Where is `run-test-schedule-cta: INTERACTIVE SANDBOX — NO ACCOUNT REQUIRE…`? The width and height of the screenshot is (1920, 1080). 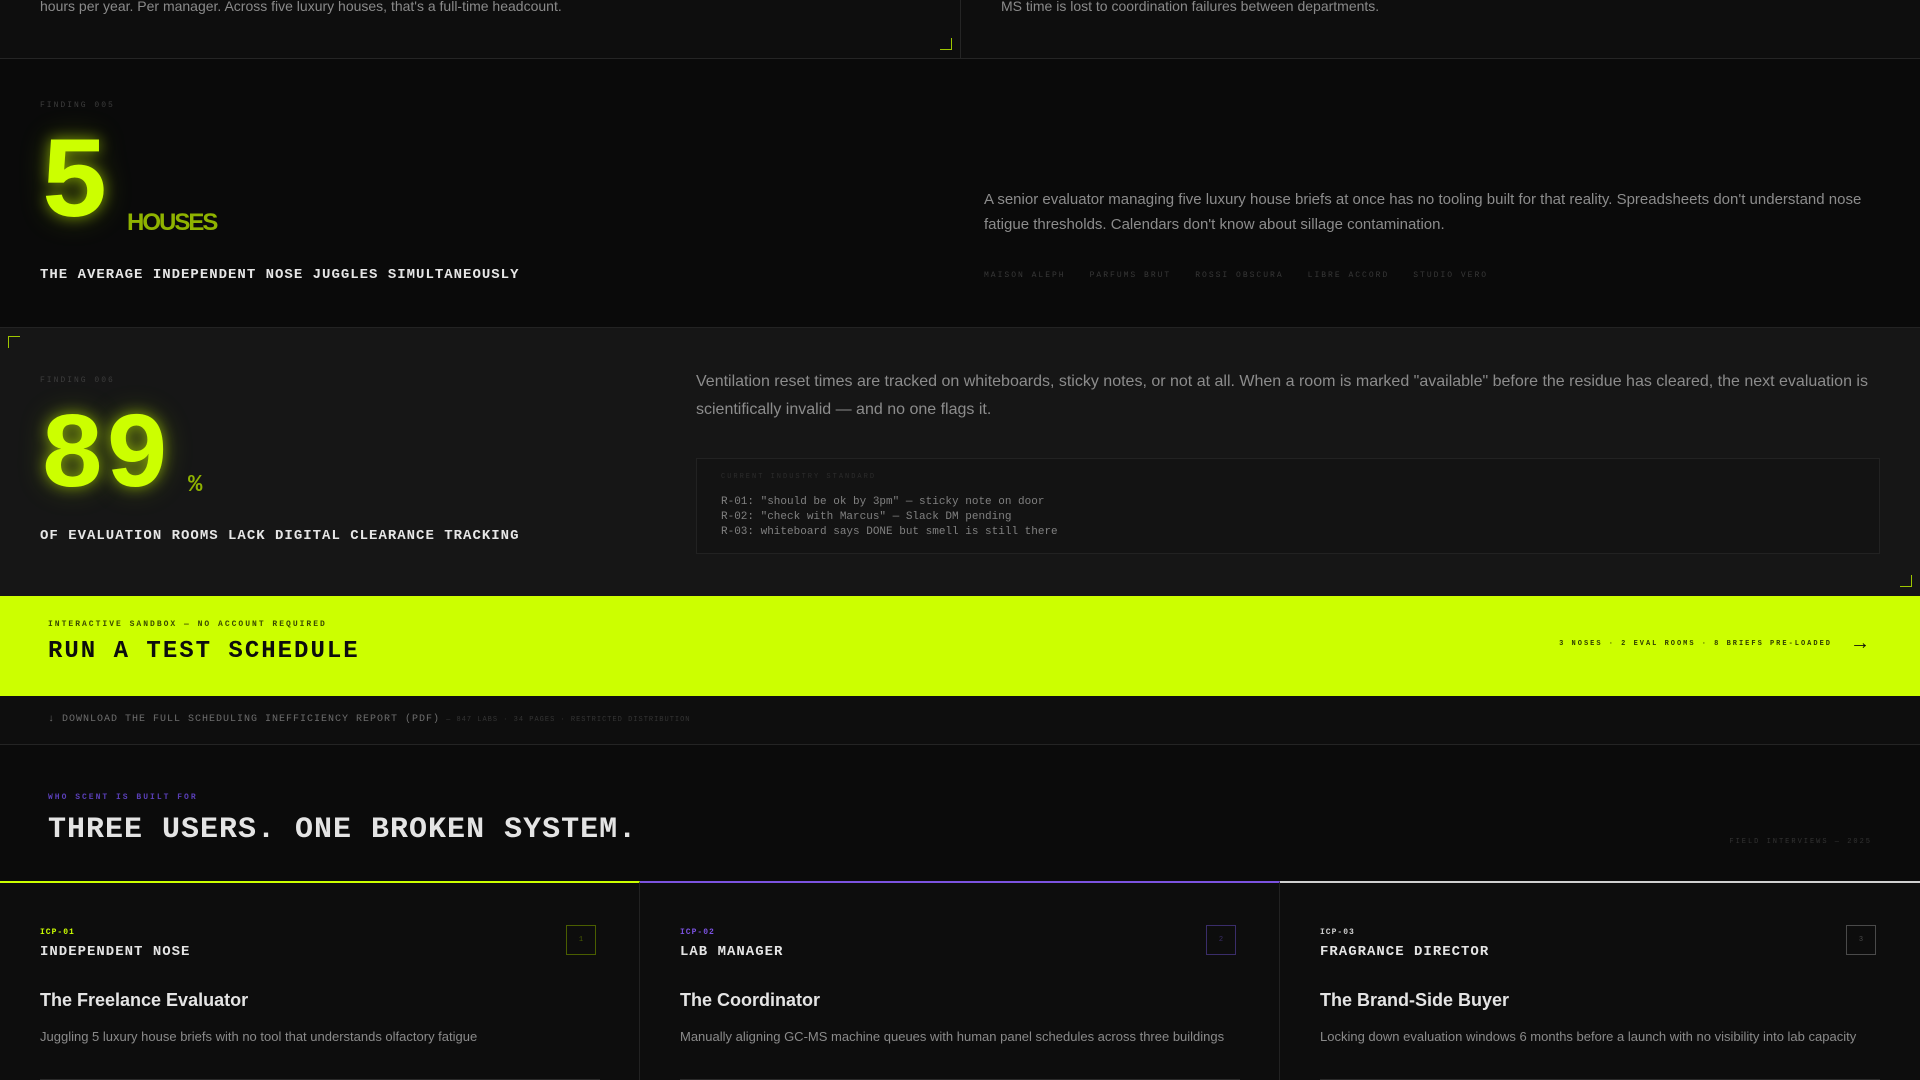 run-test-schedule-cta: INTERACTIVE SANDBOX — NO ACCOUNT REQUIRE… is located at coordinates (960, 646).